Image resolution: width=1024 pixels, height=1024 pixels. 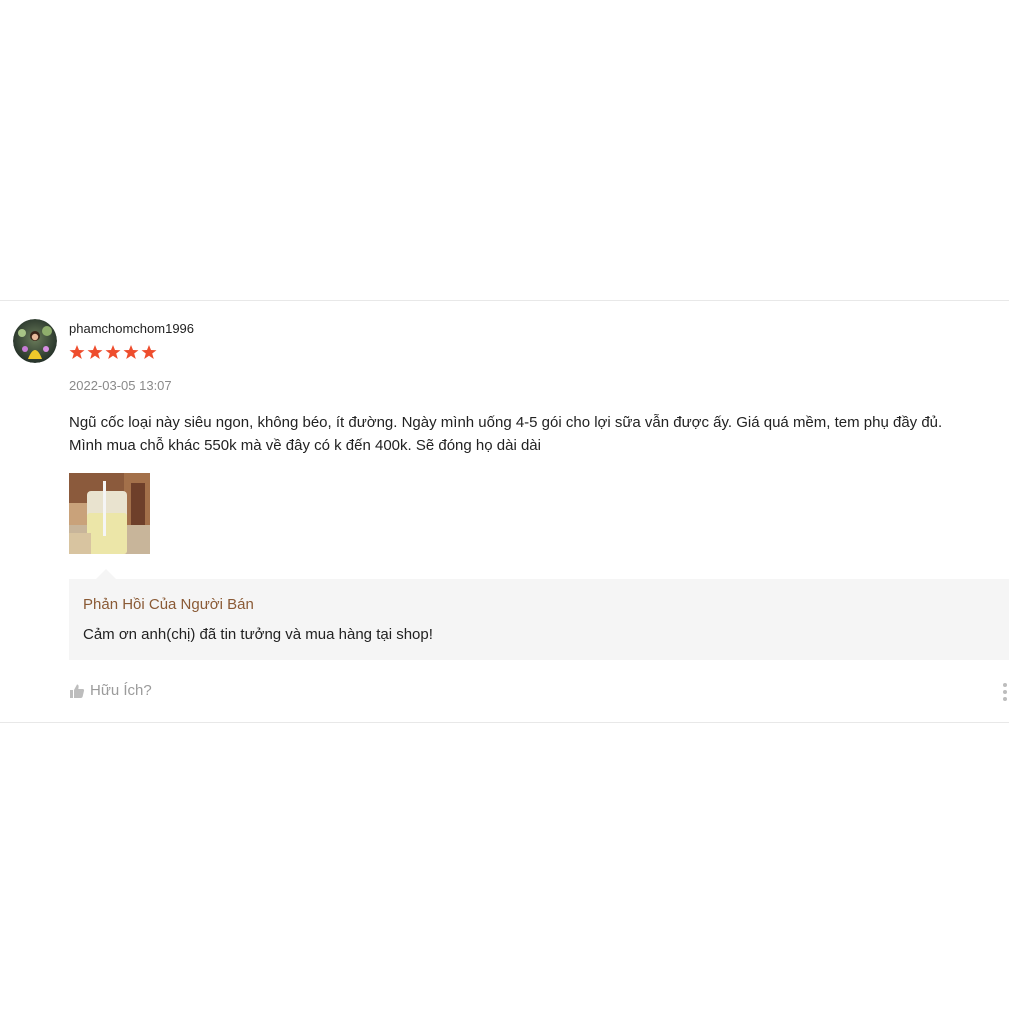 I want to click on review-photo-image, so click(x=109, y=513).